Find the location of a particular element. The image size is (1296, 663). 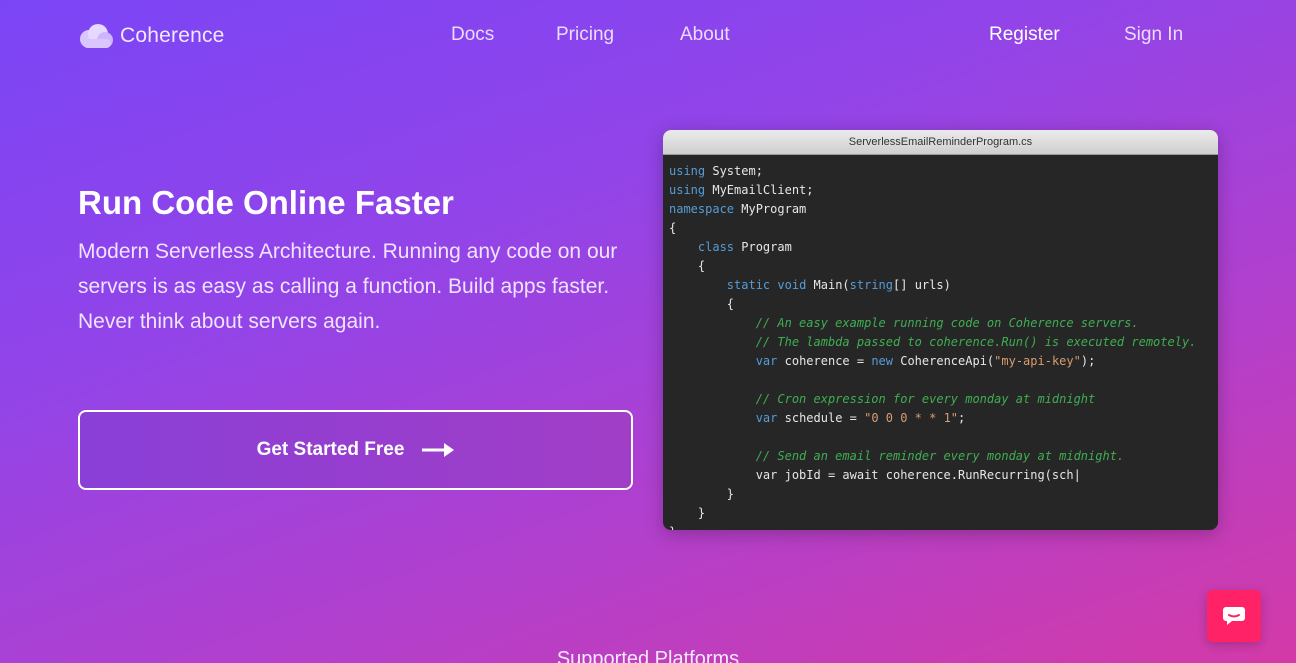

code-line: var schedule = "0 0 0 * * 1"; is located at coordinates (940, 418).